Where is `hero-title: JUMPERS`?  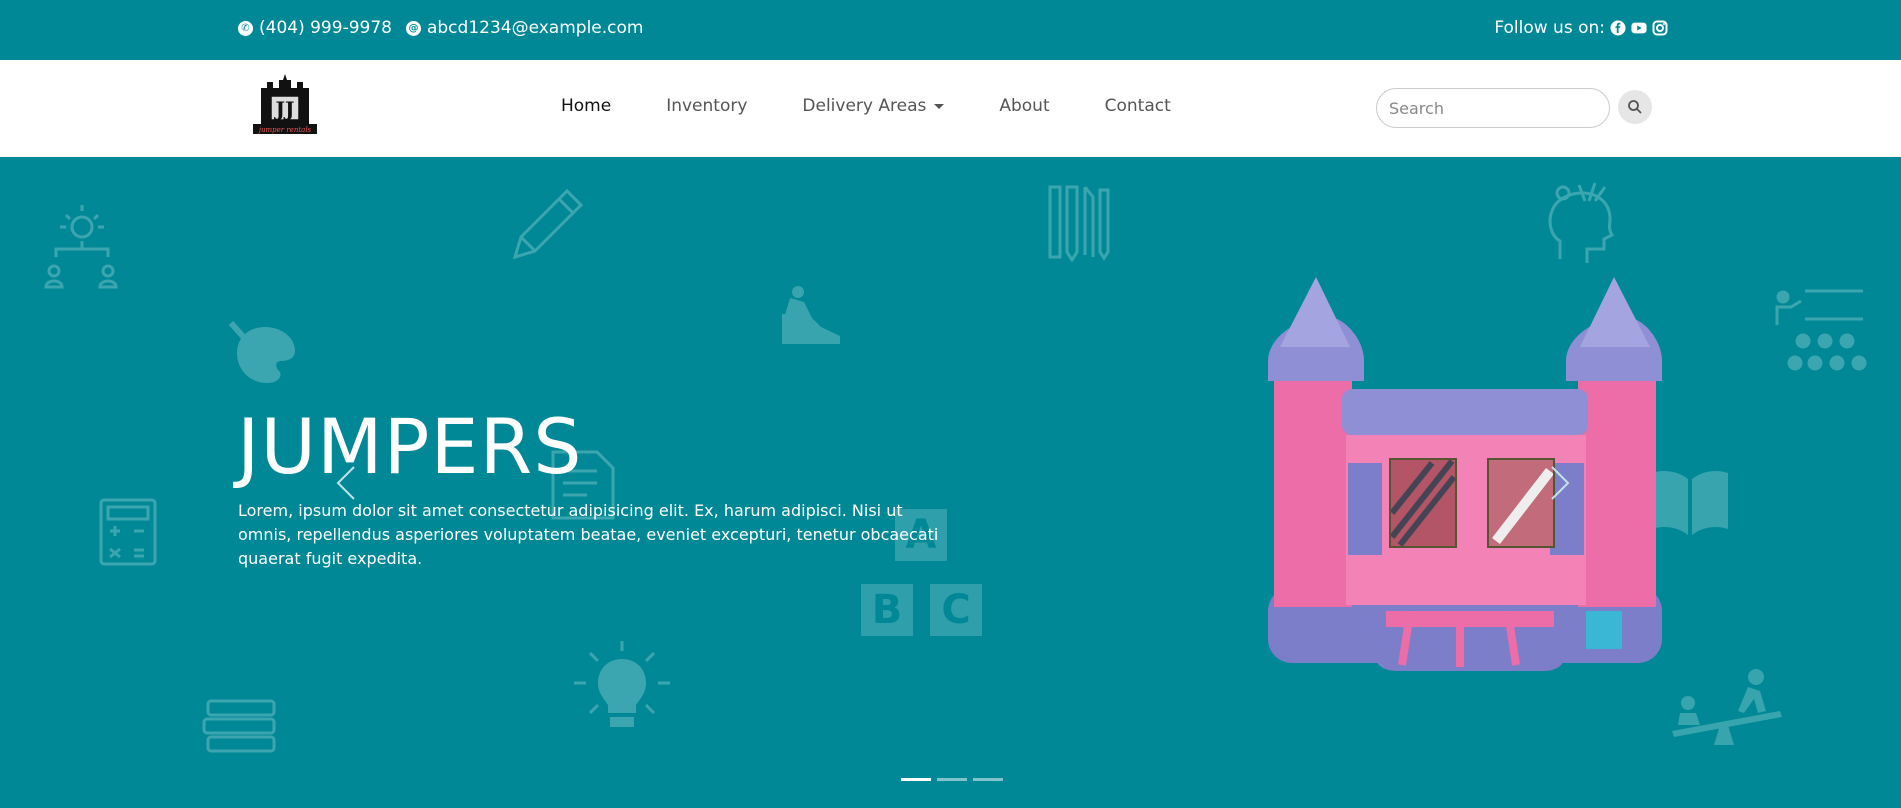
hero-title: JUMPERS is located at coordinates (410, 446).